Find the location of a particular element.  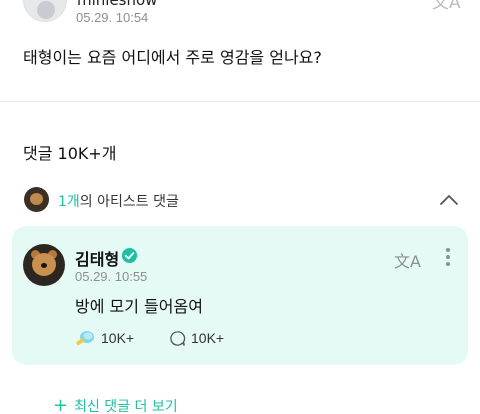

comment-bubble-icon is located at coordinates (178, 338).